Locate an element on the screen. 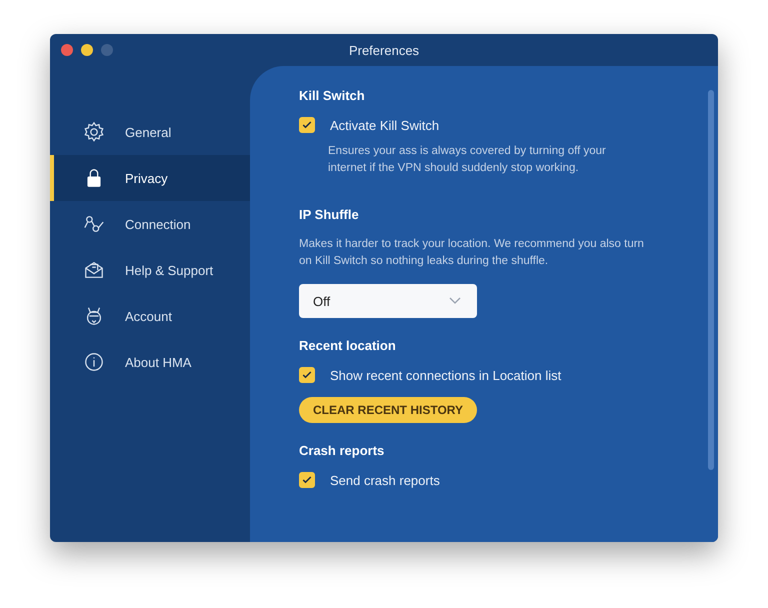 This screenshot has width=768, height=608. checkbox-label: Activate Kill Switch is located at coordinates (385, 125).